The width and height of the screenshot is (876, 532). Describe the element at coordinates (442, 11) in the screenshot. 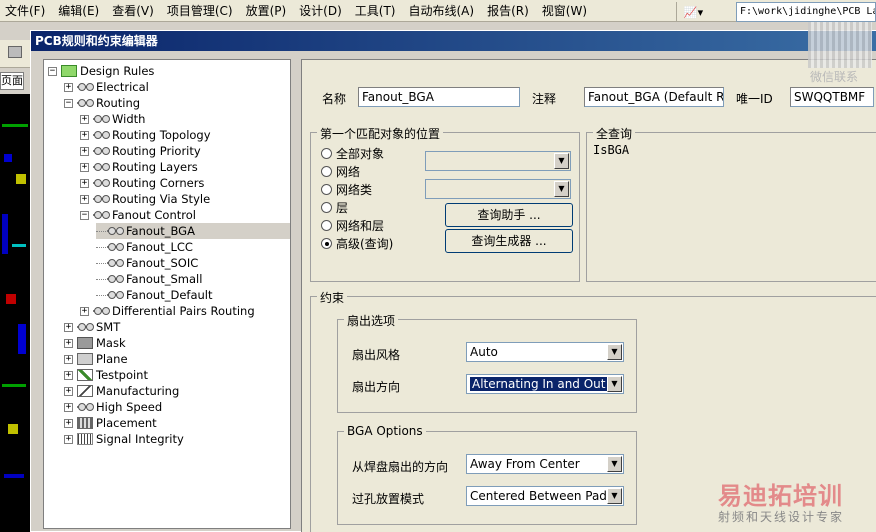

I see `menu-autoroute: 自动布线(A)` at that location.